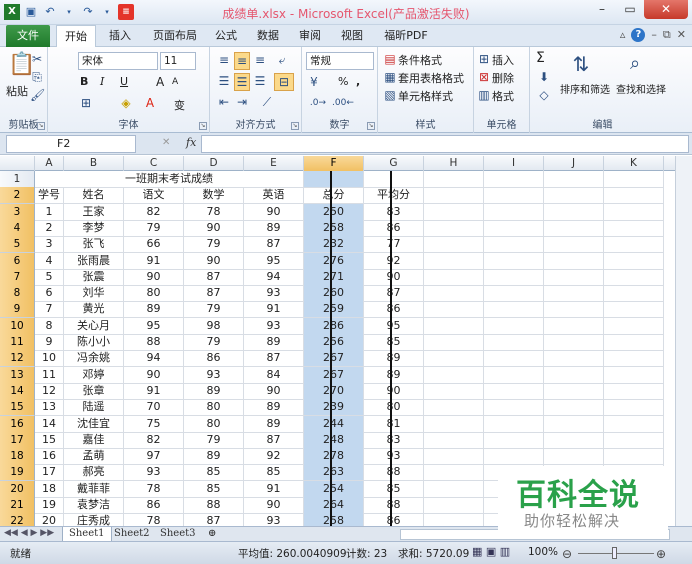  Describe the element at coordinates (334, 489) in the screenshot. I see `cell: 254` at that location.